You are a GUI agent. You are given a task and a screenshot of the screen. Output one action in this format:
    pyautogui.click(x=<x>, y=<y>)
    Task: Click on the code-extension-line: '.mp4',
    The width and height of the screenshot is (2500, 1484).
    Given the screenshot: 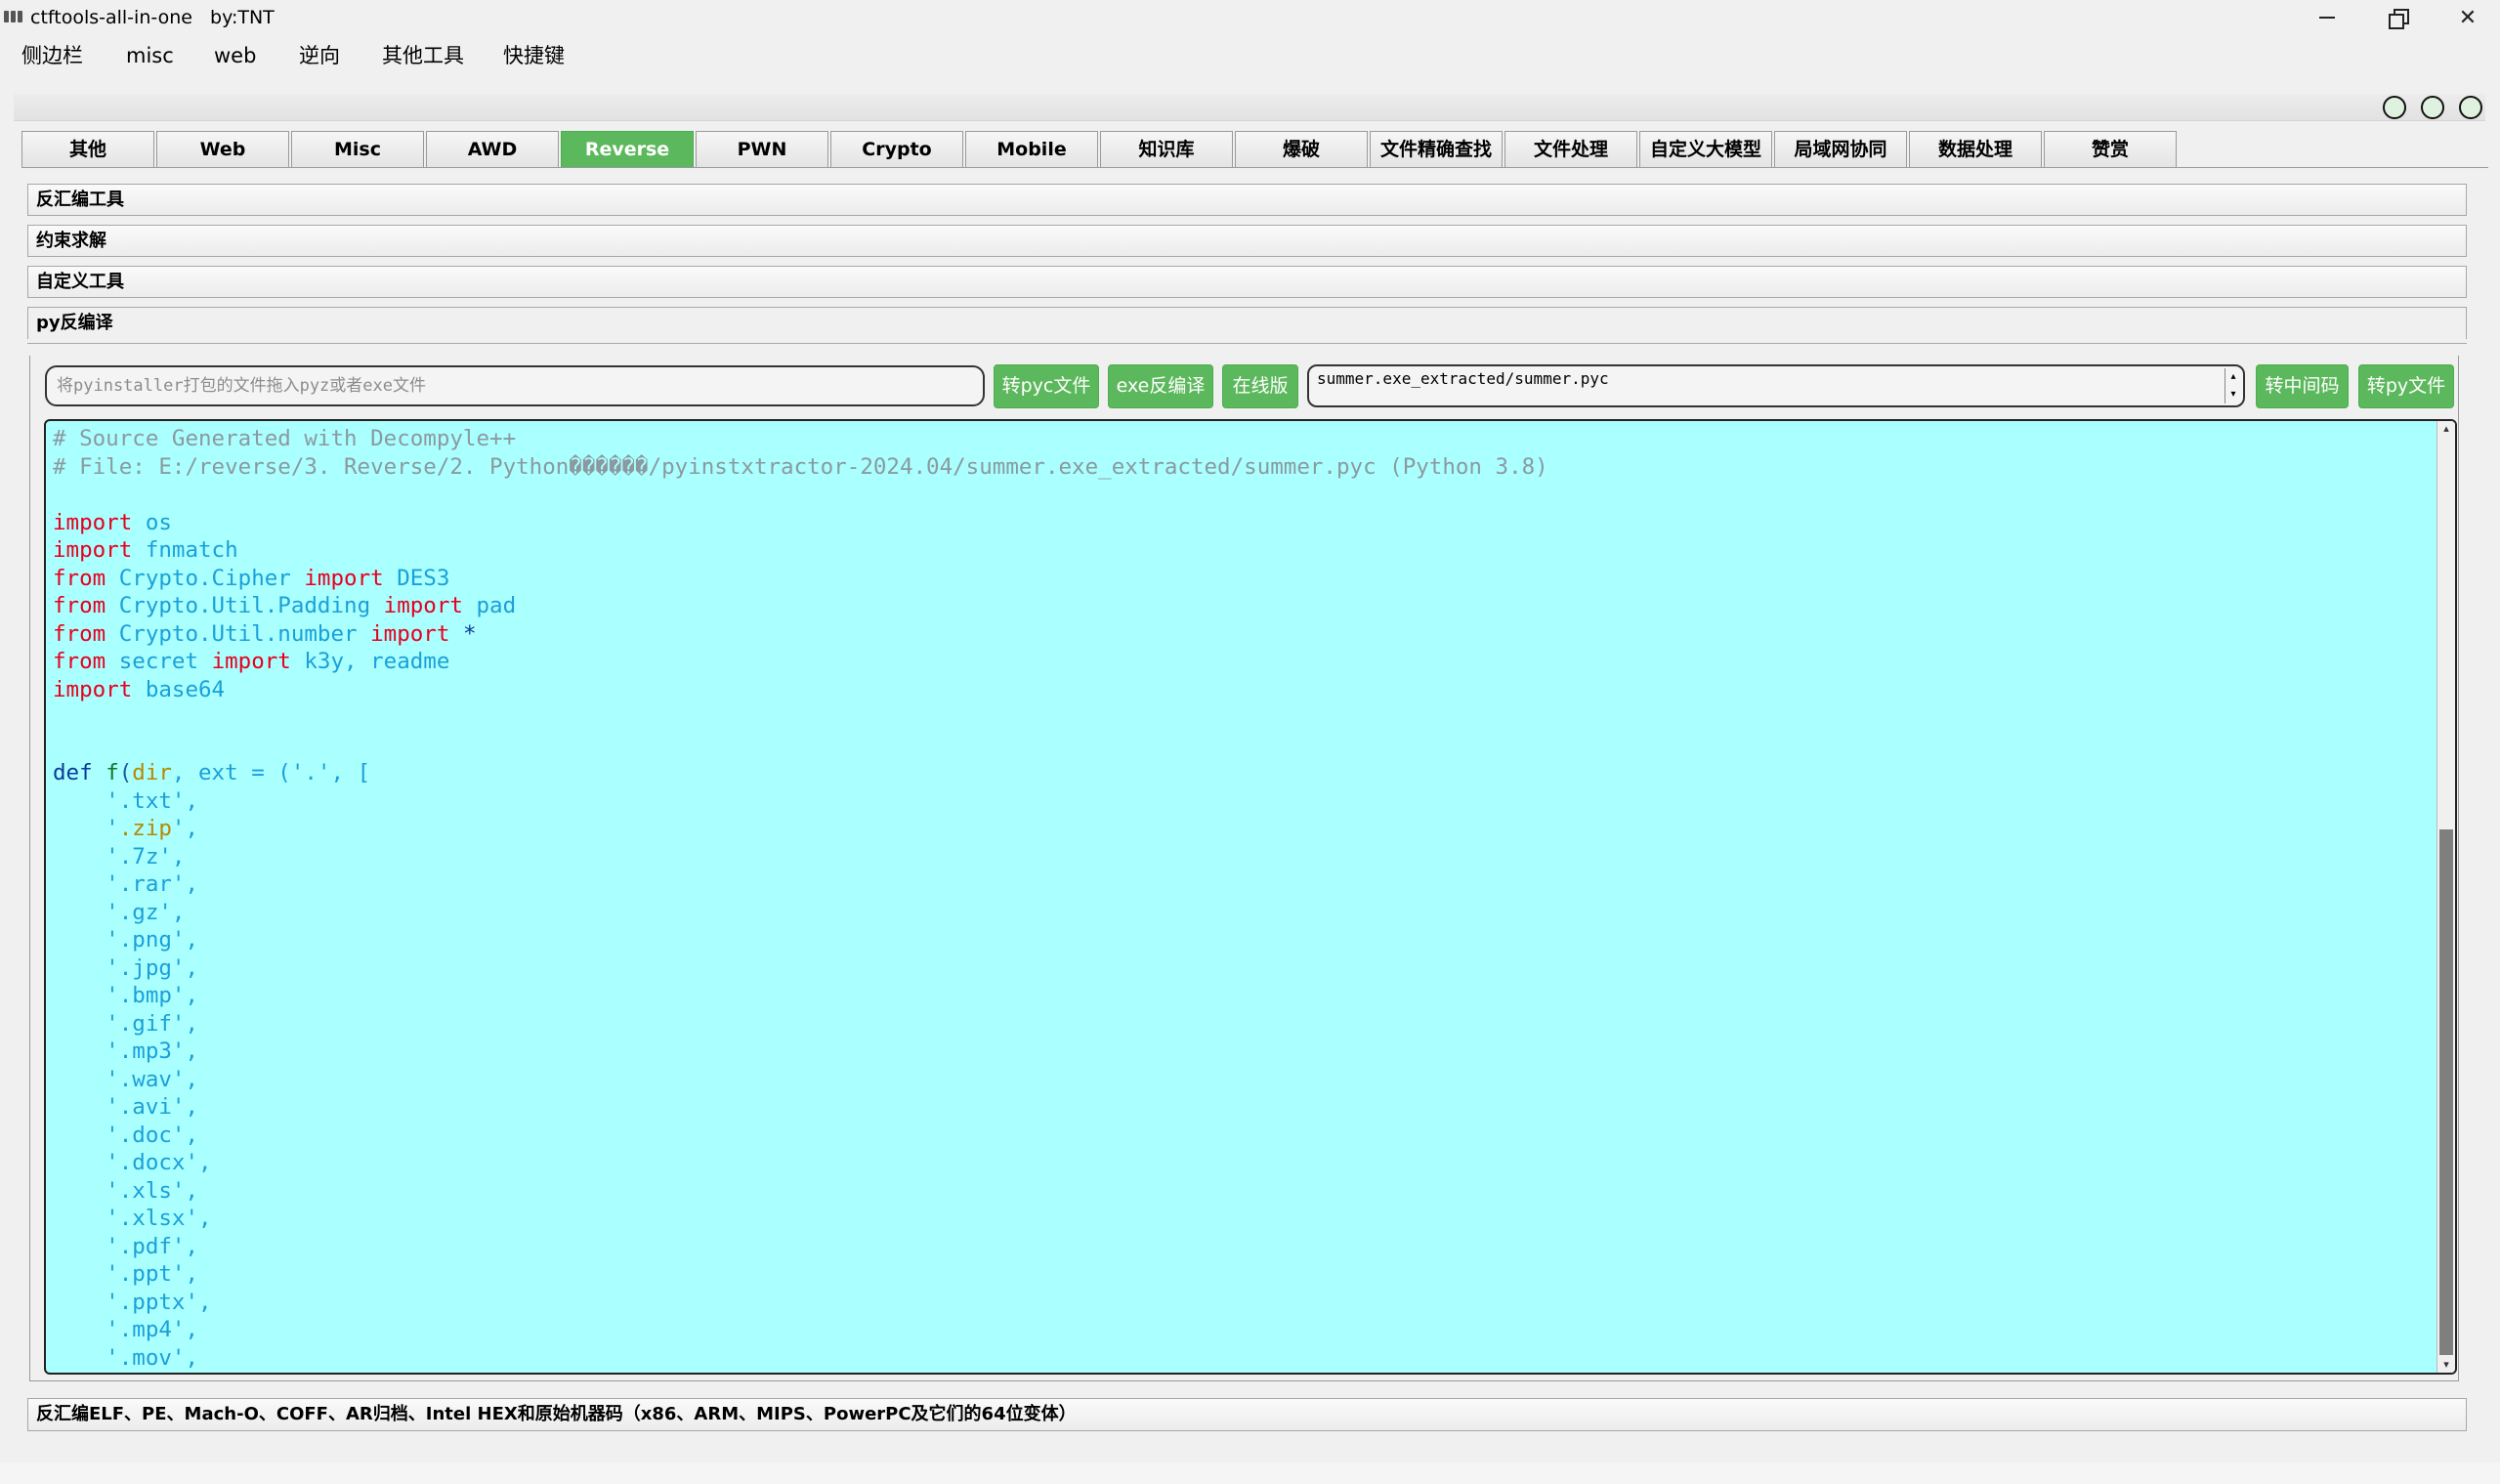 What is the action you would take?
    pyautogui.click(x=126, y=1329)
    